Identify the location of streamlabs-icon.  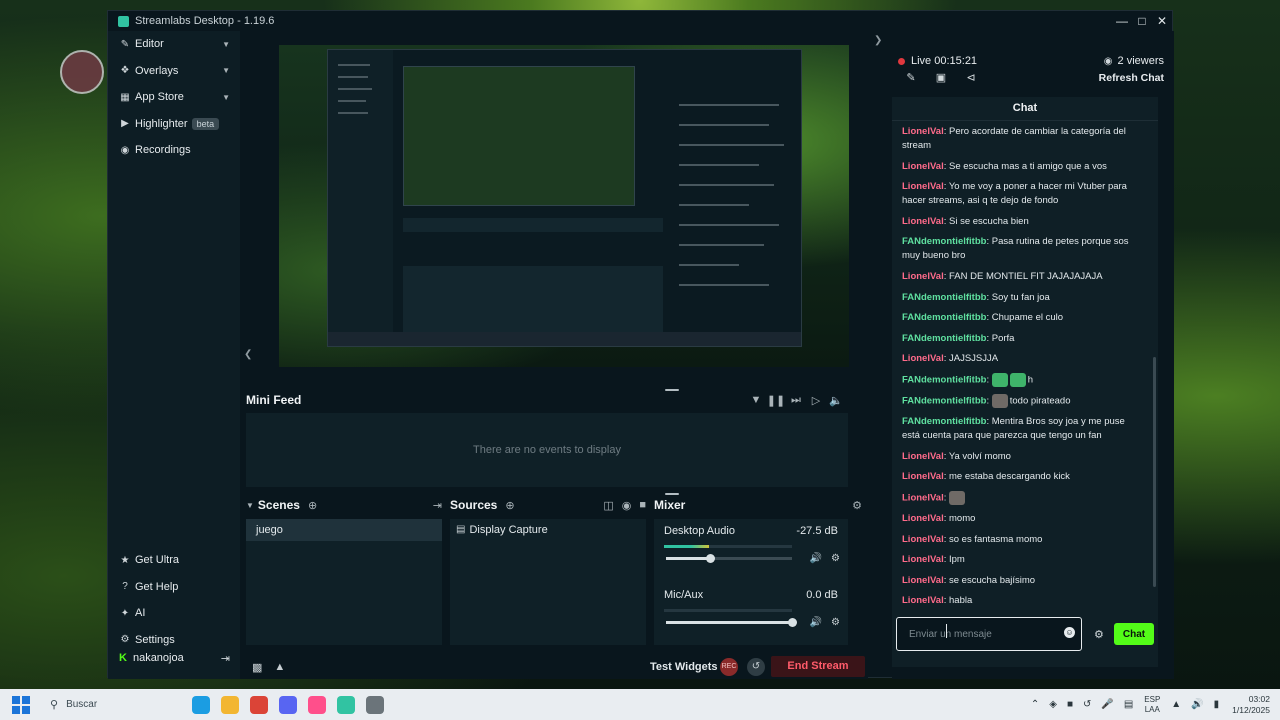
(345, 704).